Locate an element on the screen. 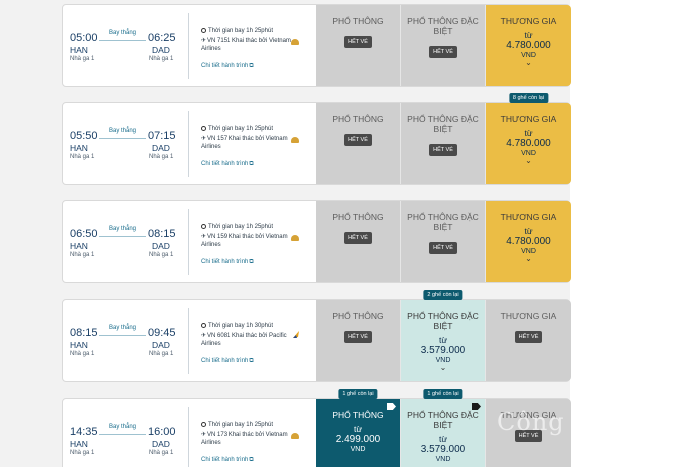  operator-text: VN 173 Khai thác bởi Vietnam Airlines is located at coordinates (244, 439).